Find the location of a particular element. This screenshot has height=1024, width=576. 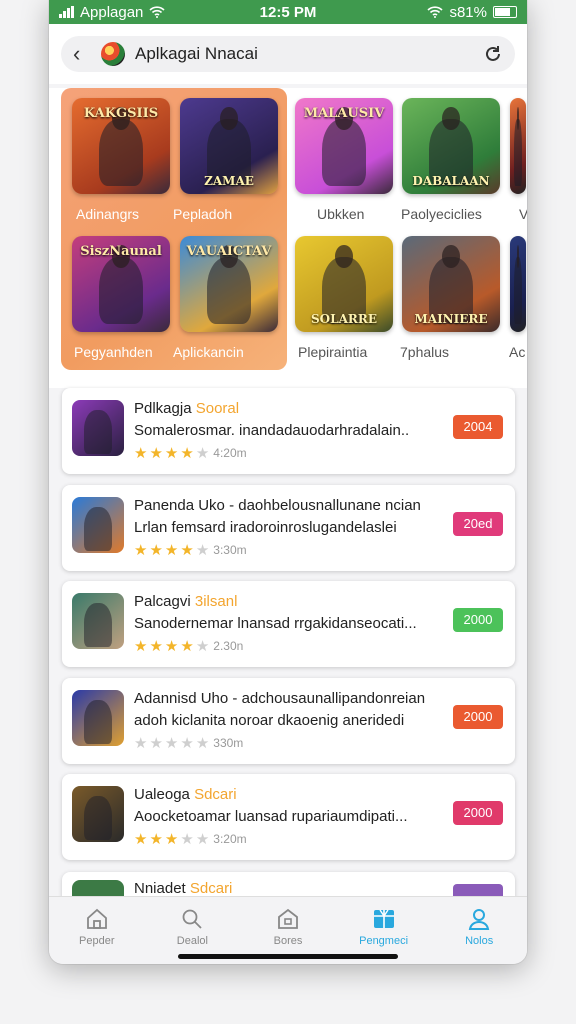

featured-game-name: Pepladoh is located at coordinates (202, 214).